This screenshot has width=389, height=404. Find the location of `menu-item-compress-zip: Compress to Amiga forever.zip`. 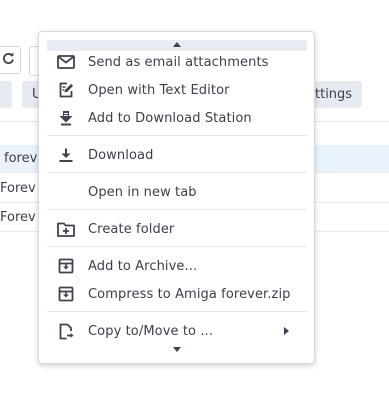

menu-item-compress-zip: Compress to Amiga forever.zip is located at coordinates (177, 294).